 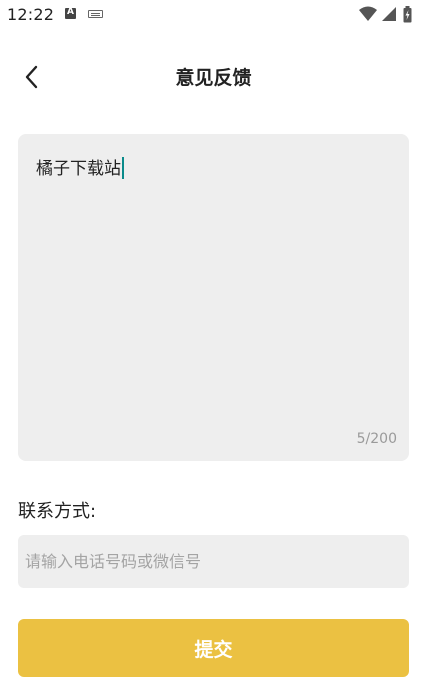 I want to click on keyboard-icon, so click(x=95, y=14).